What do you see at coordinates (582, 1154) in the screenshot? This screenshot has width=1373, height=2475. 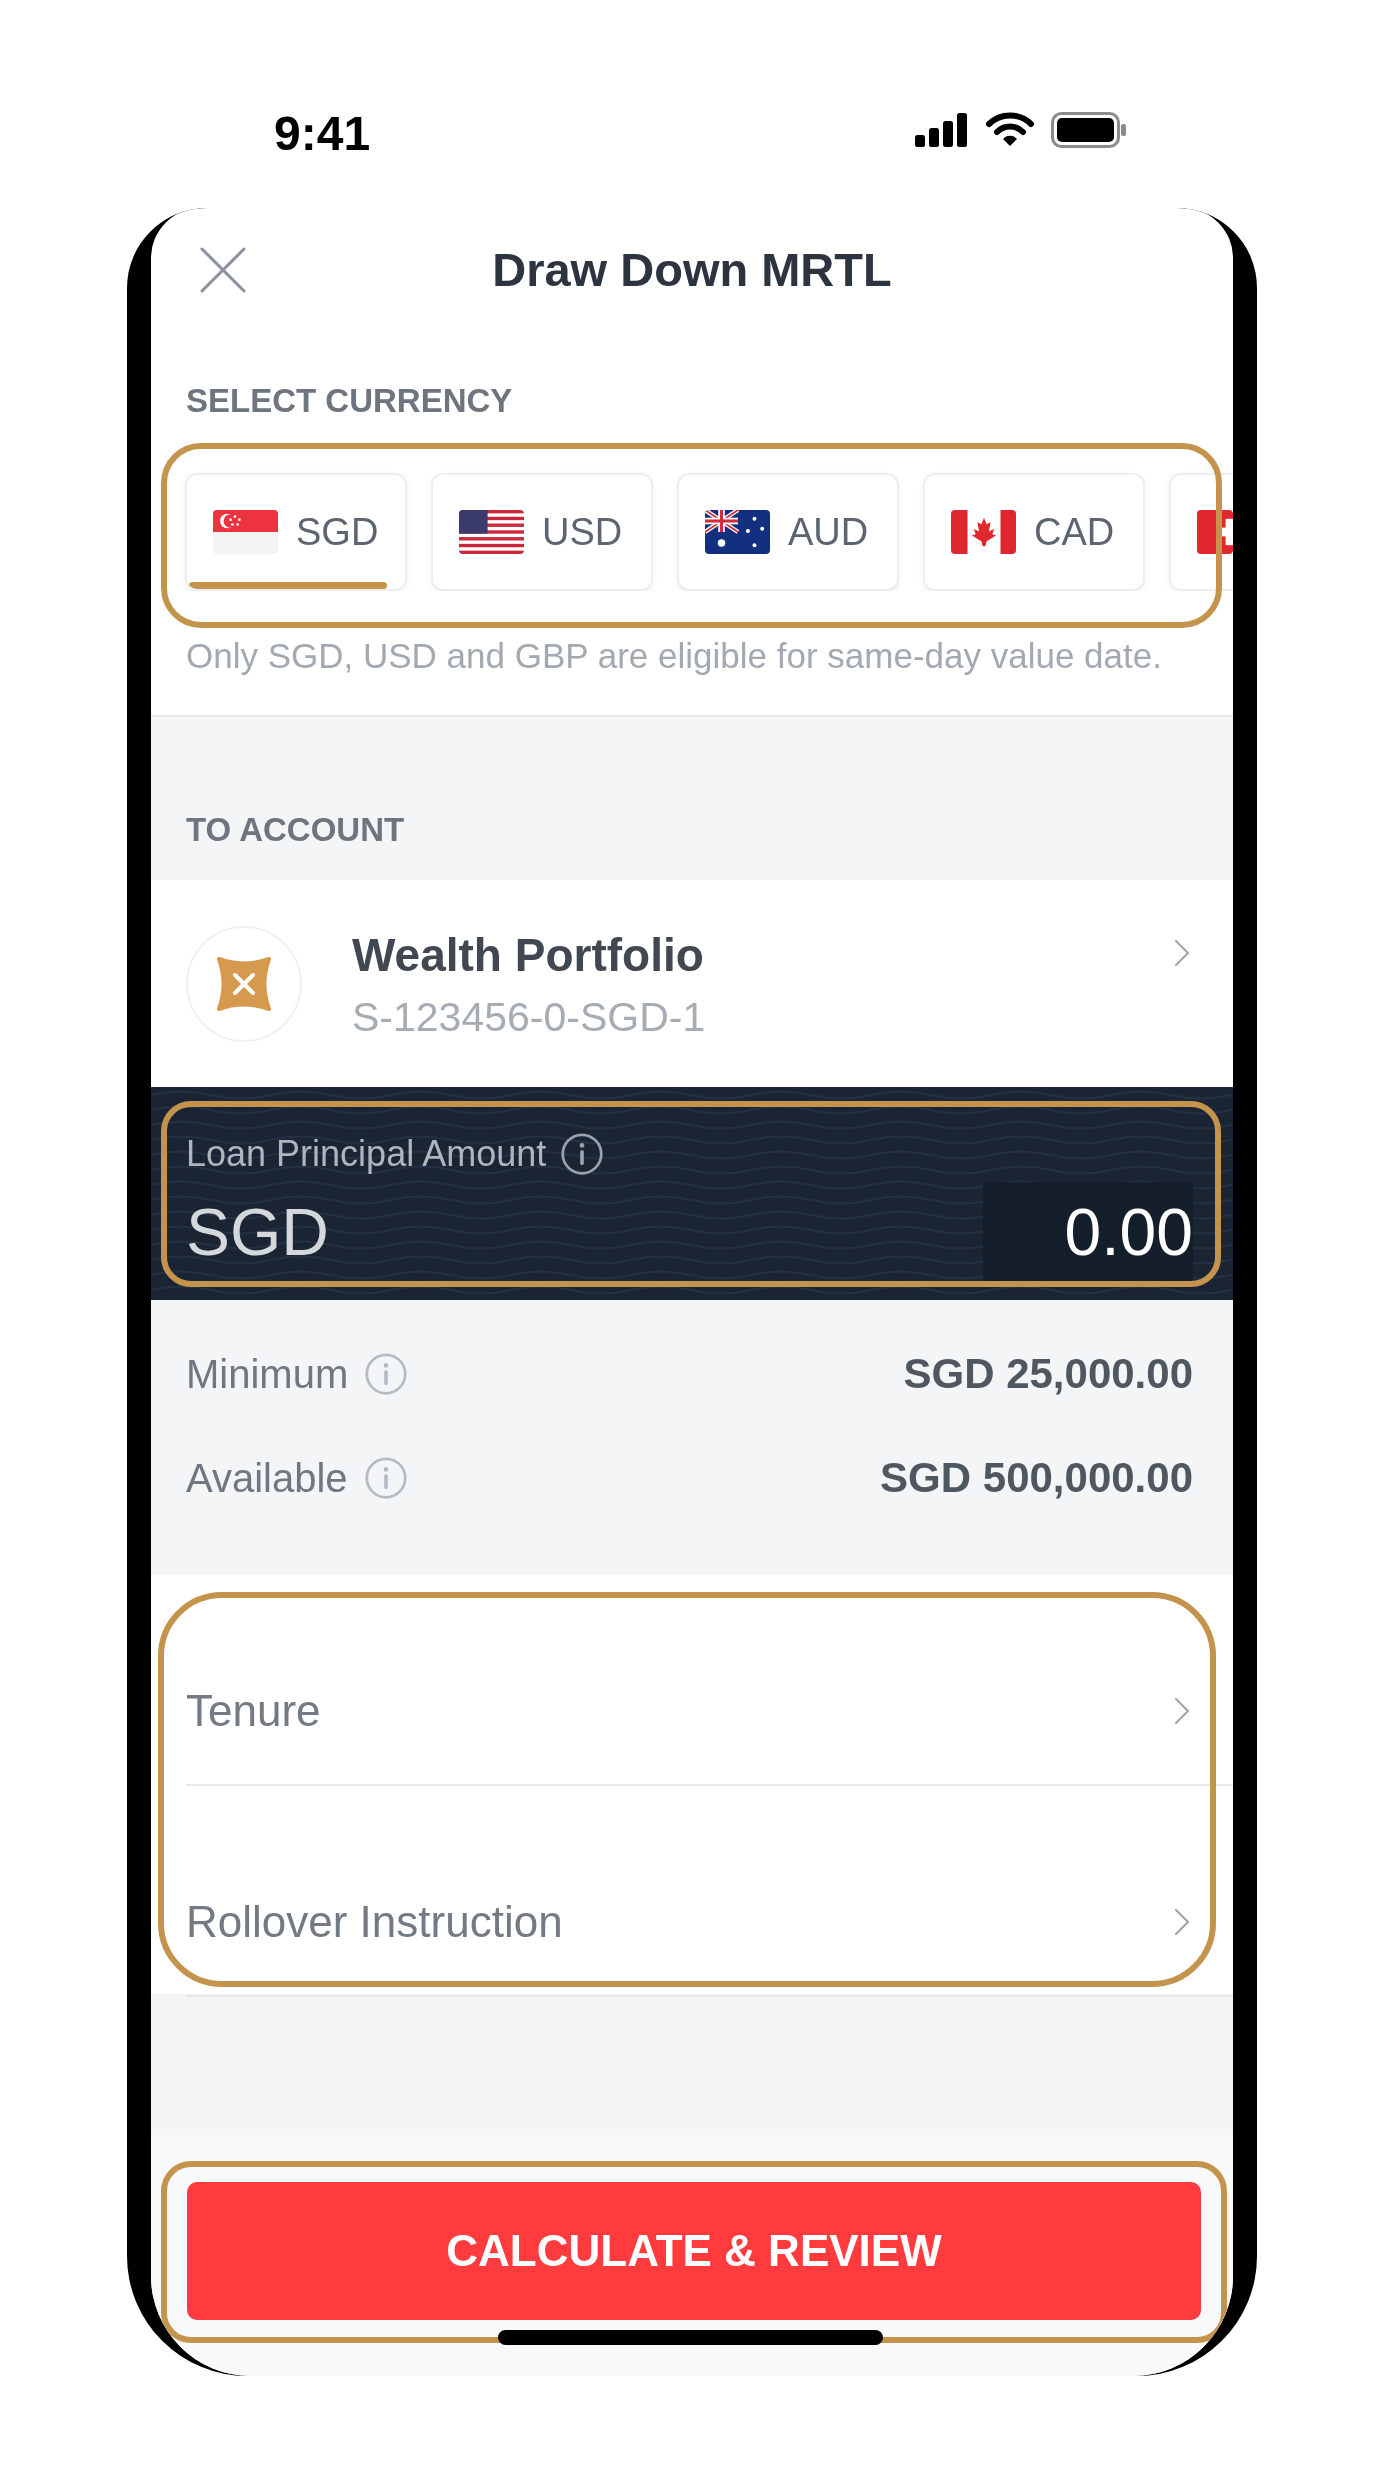 I see `info-icon` at bounding box center [582, 1154].